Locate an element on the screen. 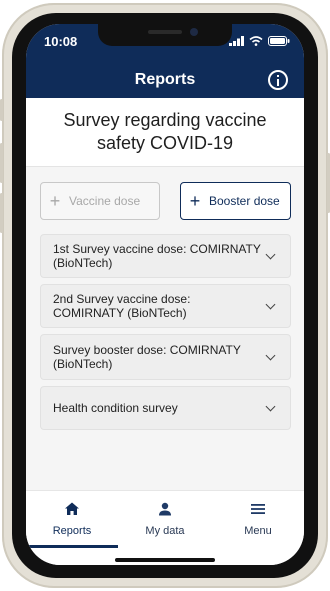  app-header: 10:08 Reports is located at coordinates (165, 61).